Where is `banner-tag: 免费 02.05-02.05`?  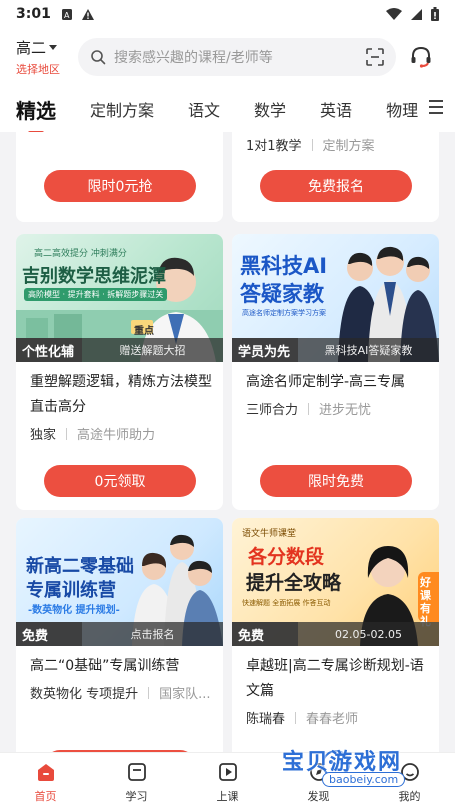
banner-tag: 免费 02.05-02.05 is located at coordinates (335, 634).